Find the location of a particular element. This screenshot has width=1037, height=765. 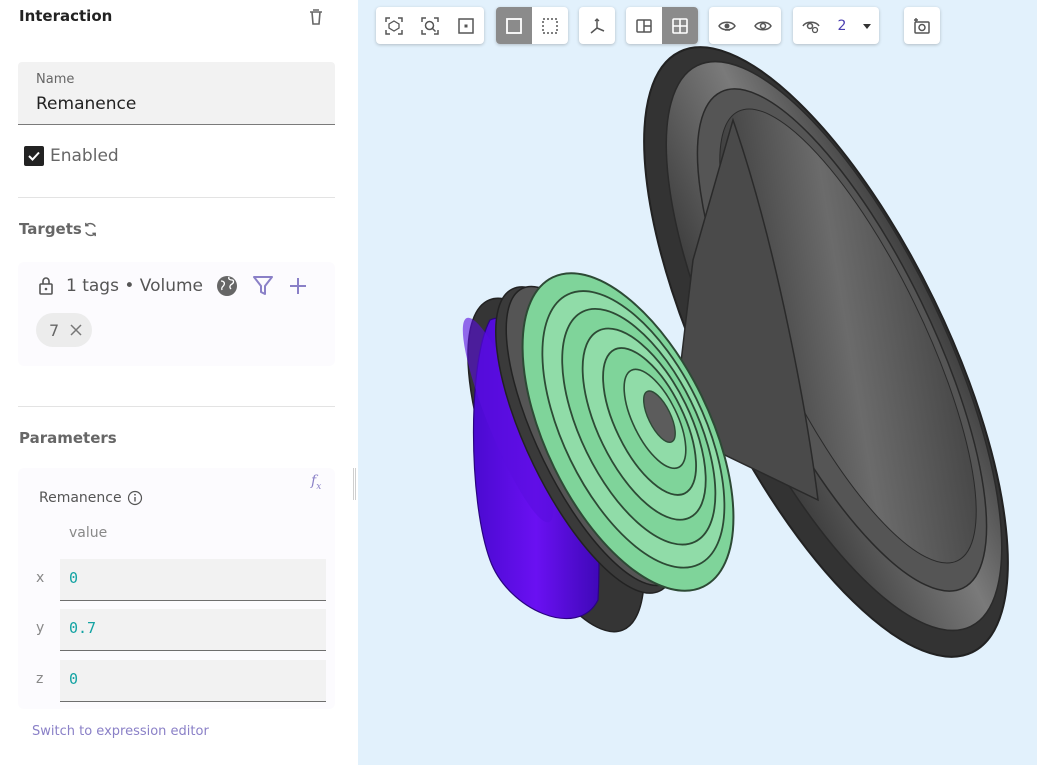

value-field-y: 0.7 is located at coordinates (193, 630).